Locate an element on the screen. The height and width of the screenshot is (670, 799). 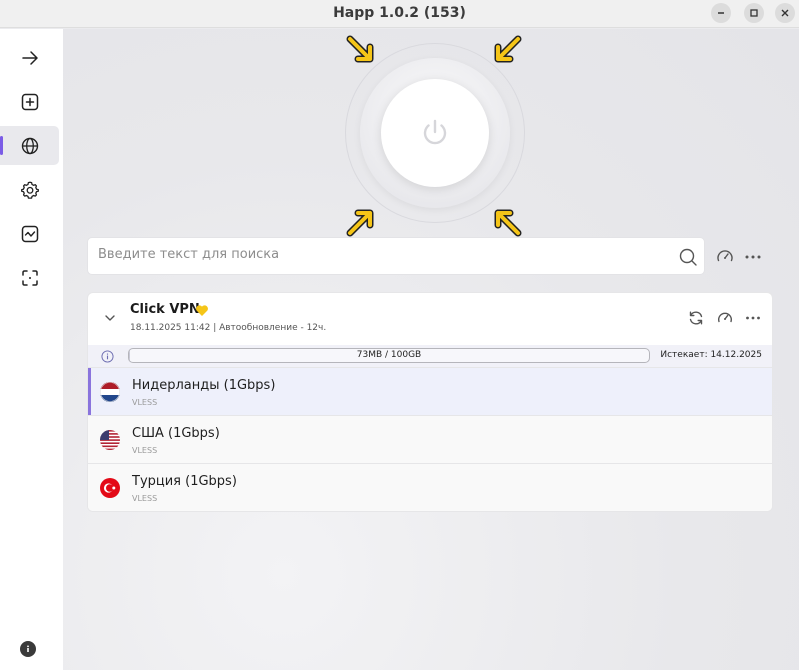
info-icon is located at coordinates (28, 648).